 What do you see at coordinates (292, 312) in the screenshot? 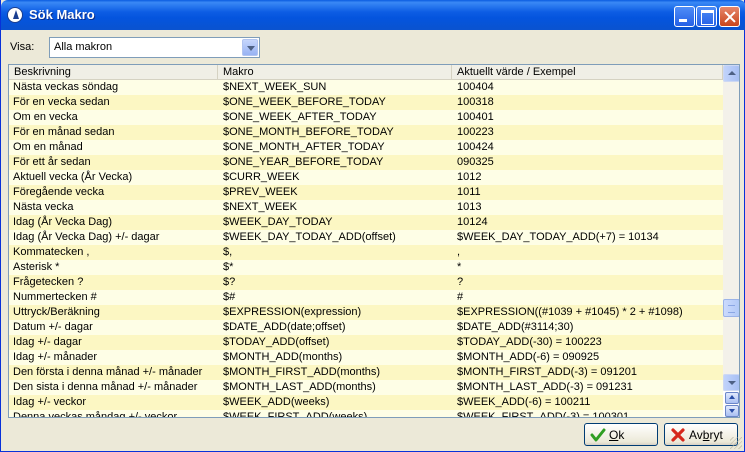
I see `cell-macro: $EXPRESSION(expression)` at bounding box center [292, 312].